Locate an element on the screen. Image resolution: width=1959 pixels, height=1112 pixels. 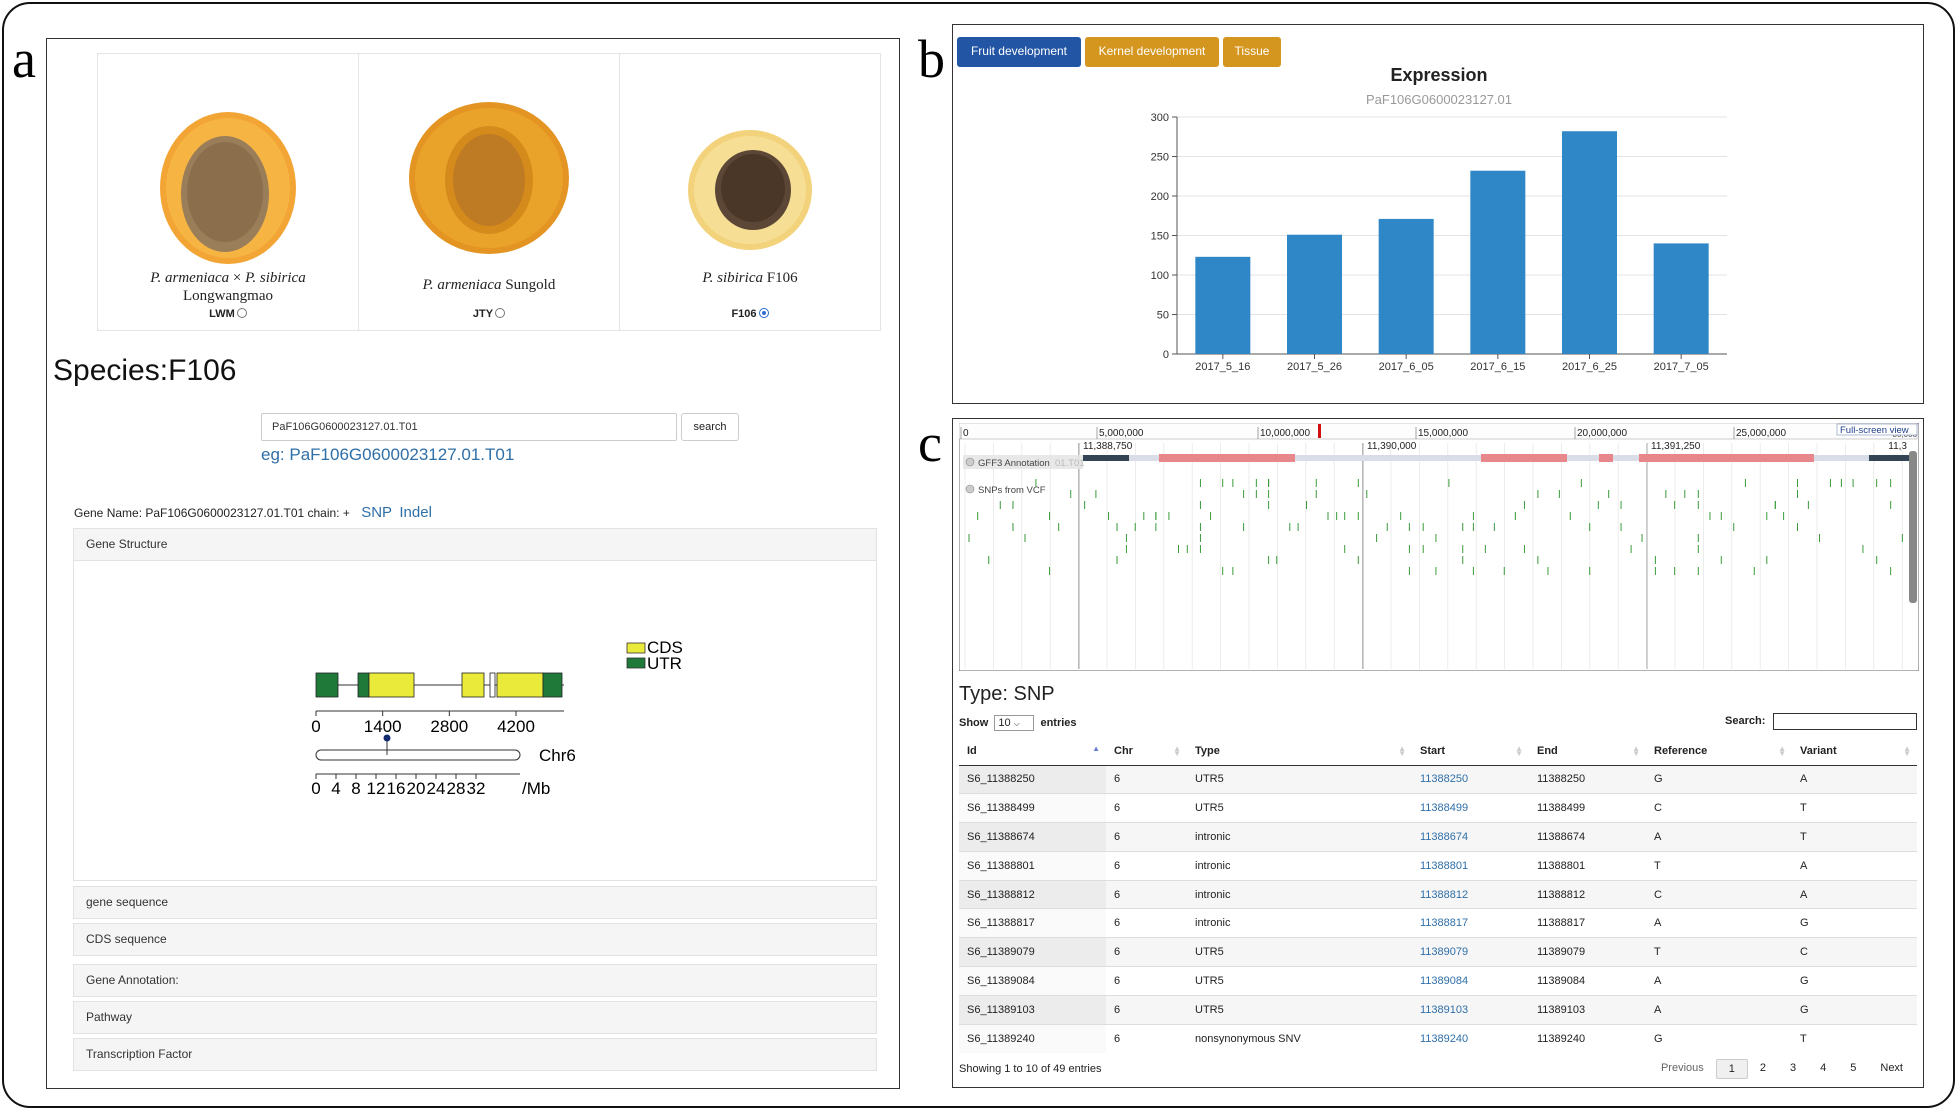
chr-axis-tick-label: 32 is located at coordinates (476, 788).